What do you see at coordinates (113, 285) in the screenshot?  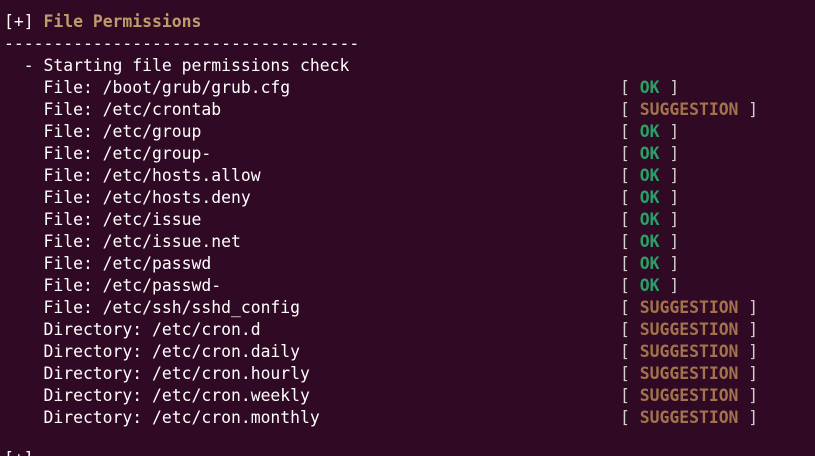 I see `check-row-label: File: /etc/passwd-` at bounding box center [113, 285].